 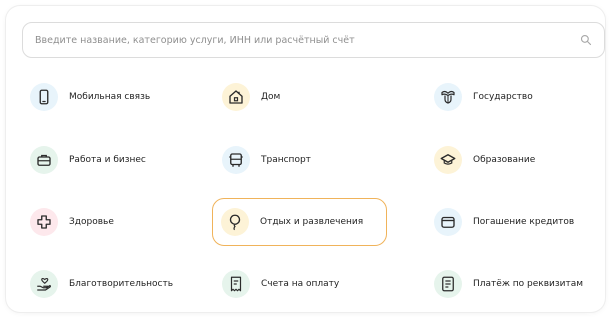 I want to click on state-emblem-icon, so click(x=448, y=97).